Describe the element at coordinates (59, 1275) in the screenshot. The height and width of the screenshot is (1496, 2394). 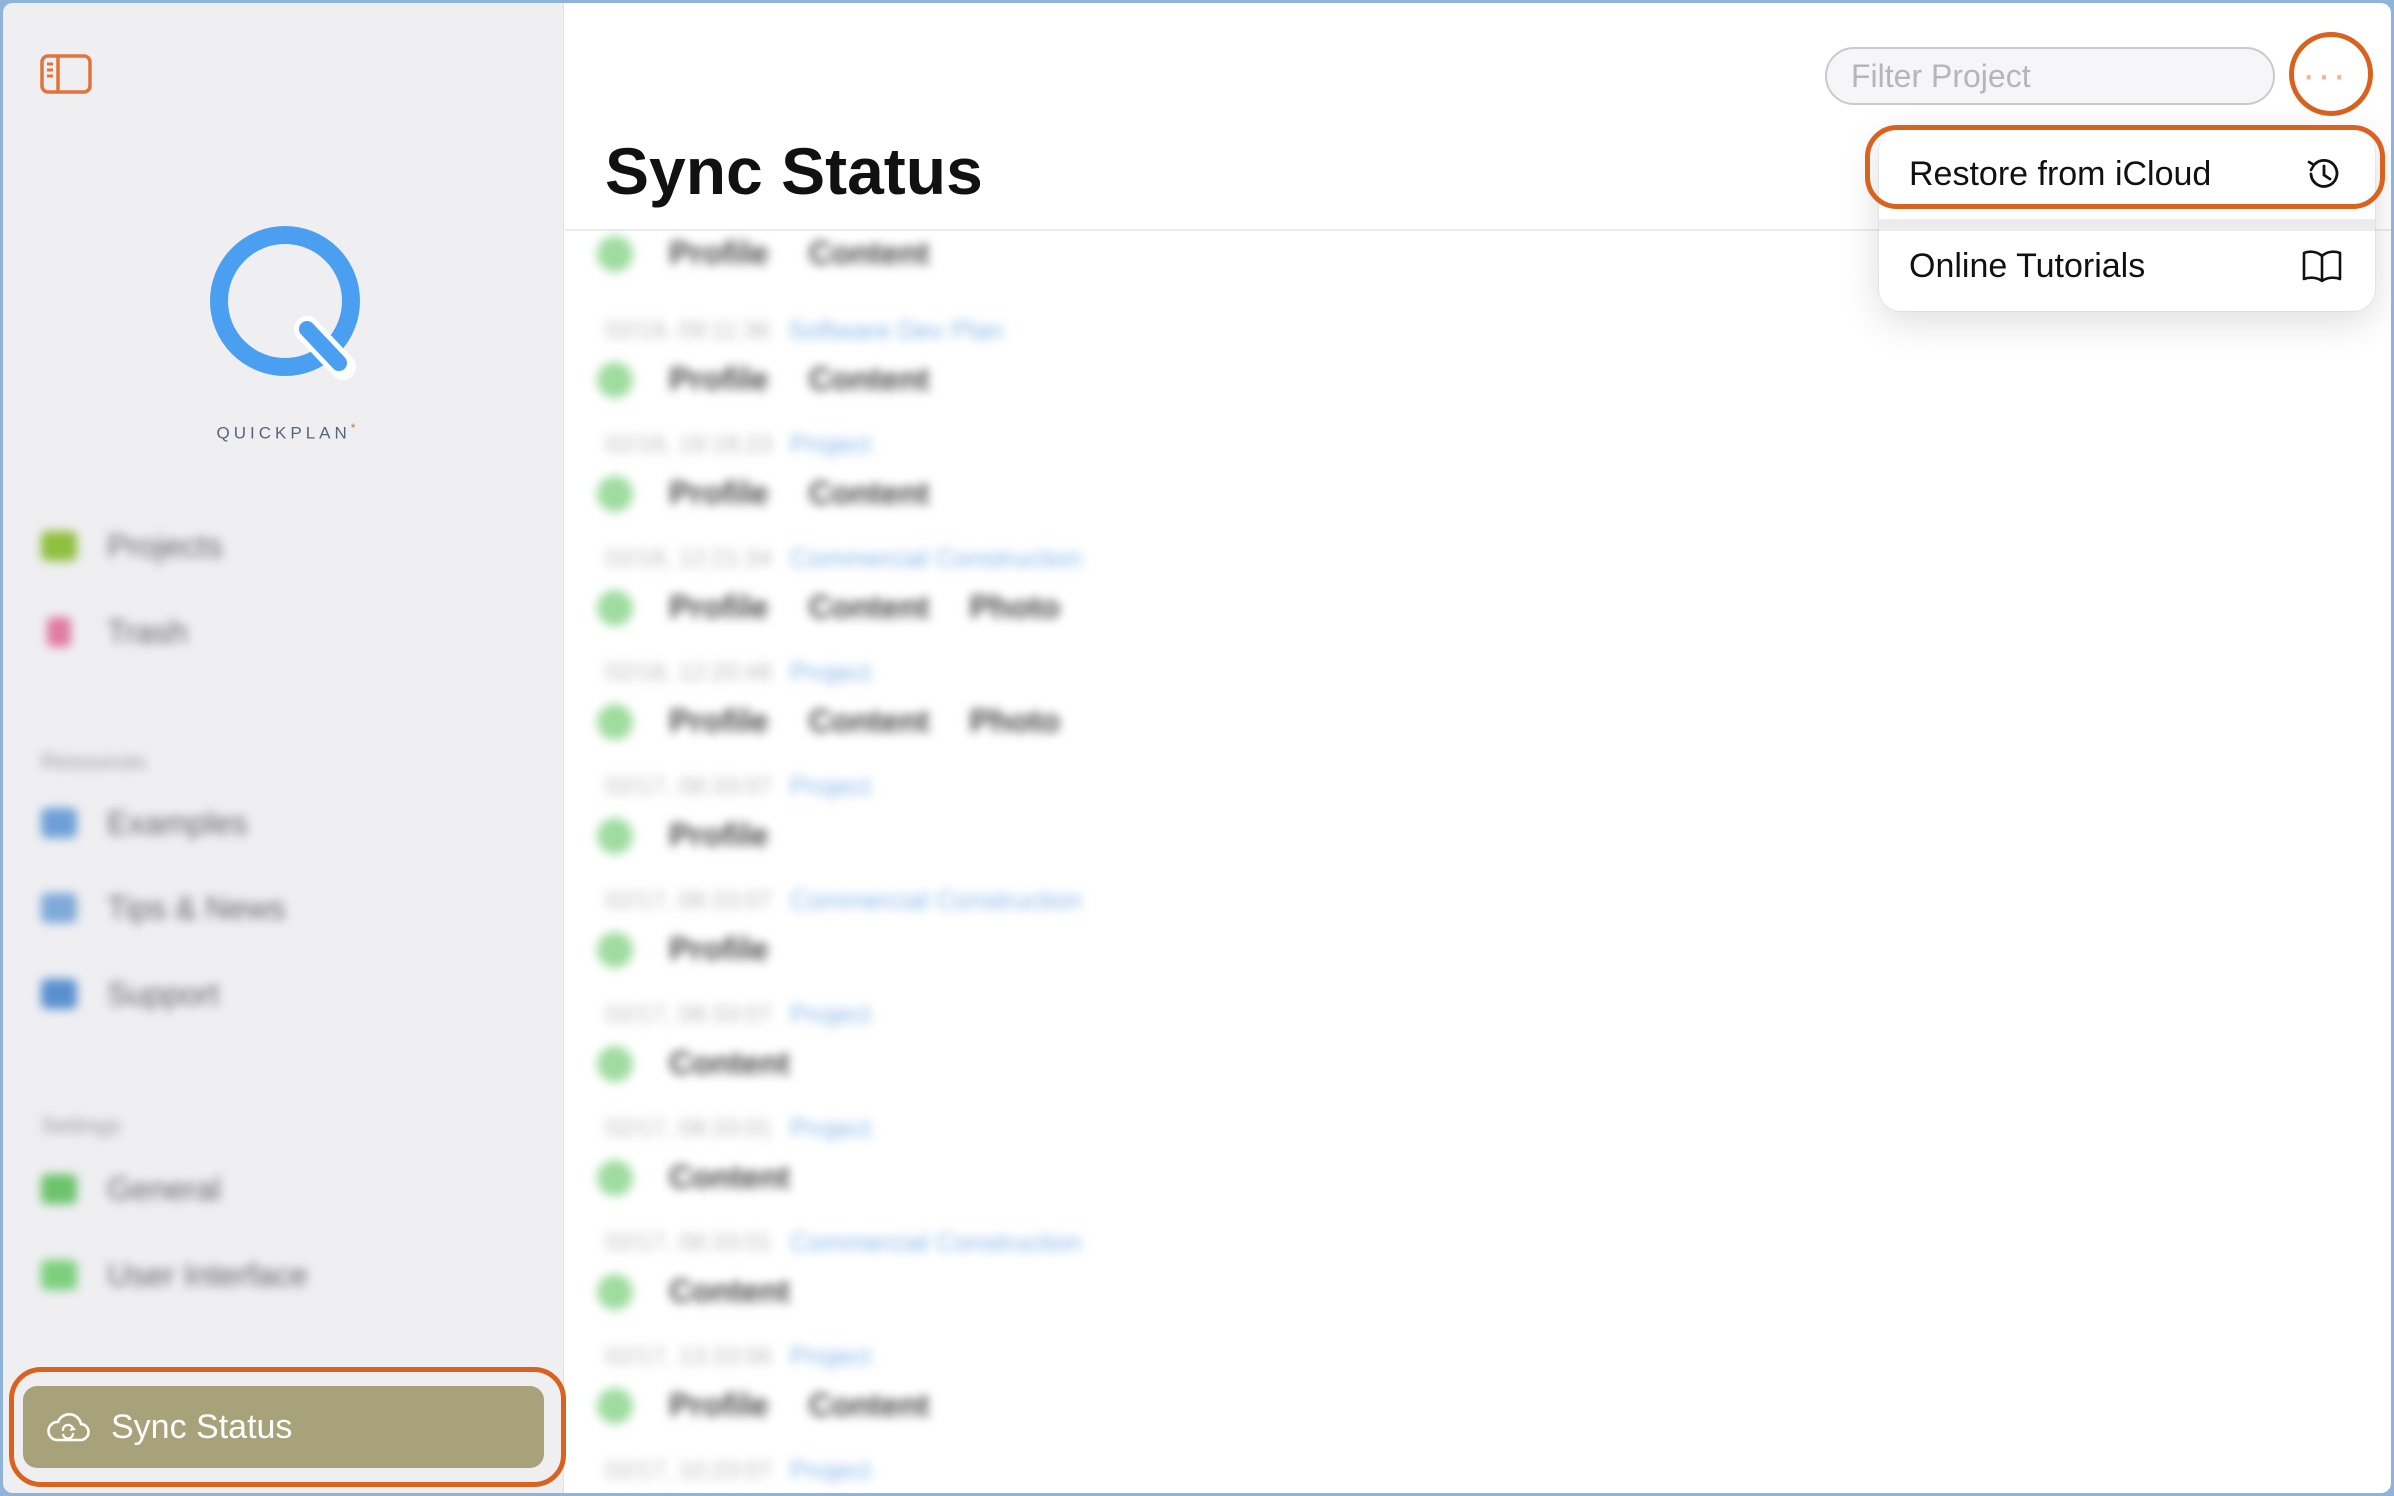
I see `interface-icon` at that location.